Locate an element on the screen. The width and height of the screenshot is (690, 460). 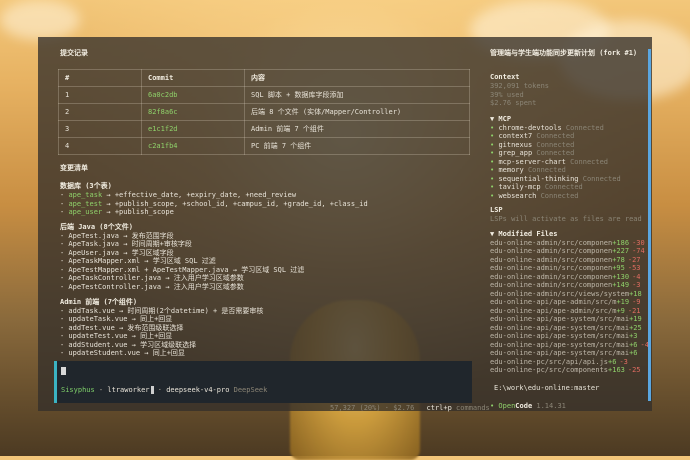
context-title: Context is located at coordinates (505, 77).